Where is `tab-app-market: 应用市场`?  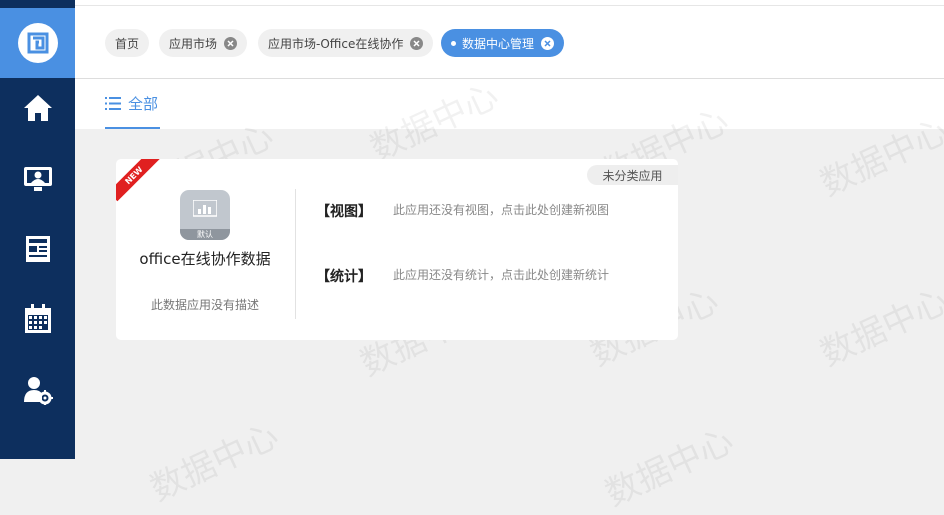
tab-app-market: 应用市场 is located at coordinates (203, 43).